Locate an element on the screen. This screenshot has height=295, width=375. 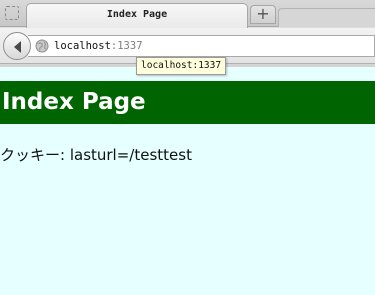
tab-title: Index Page is located at coordinates (137, 14).